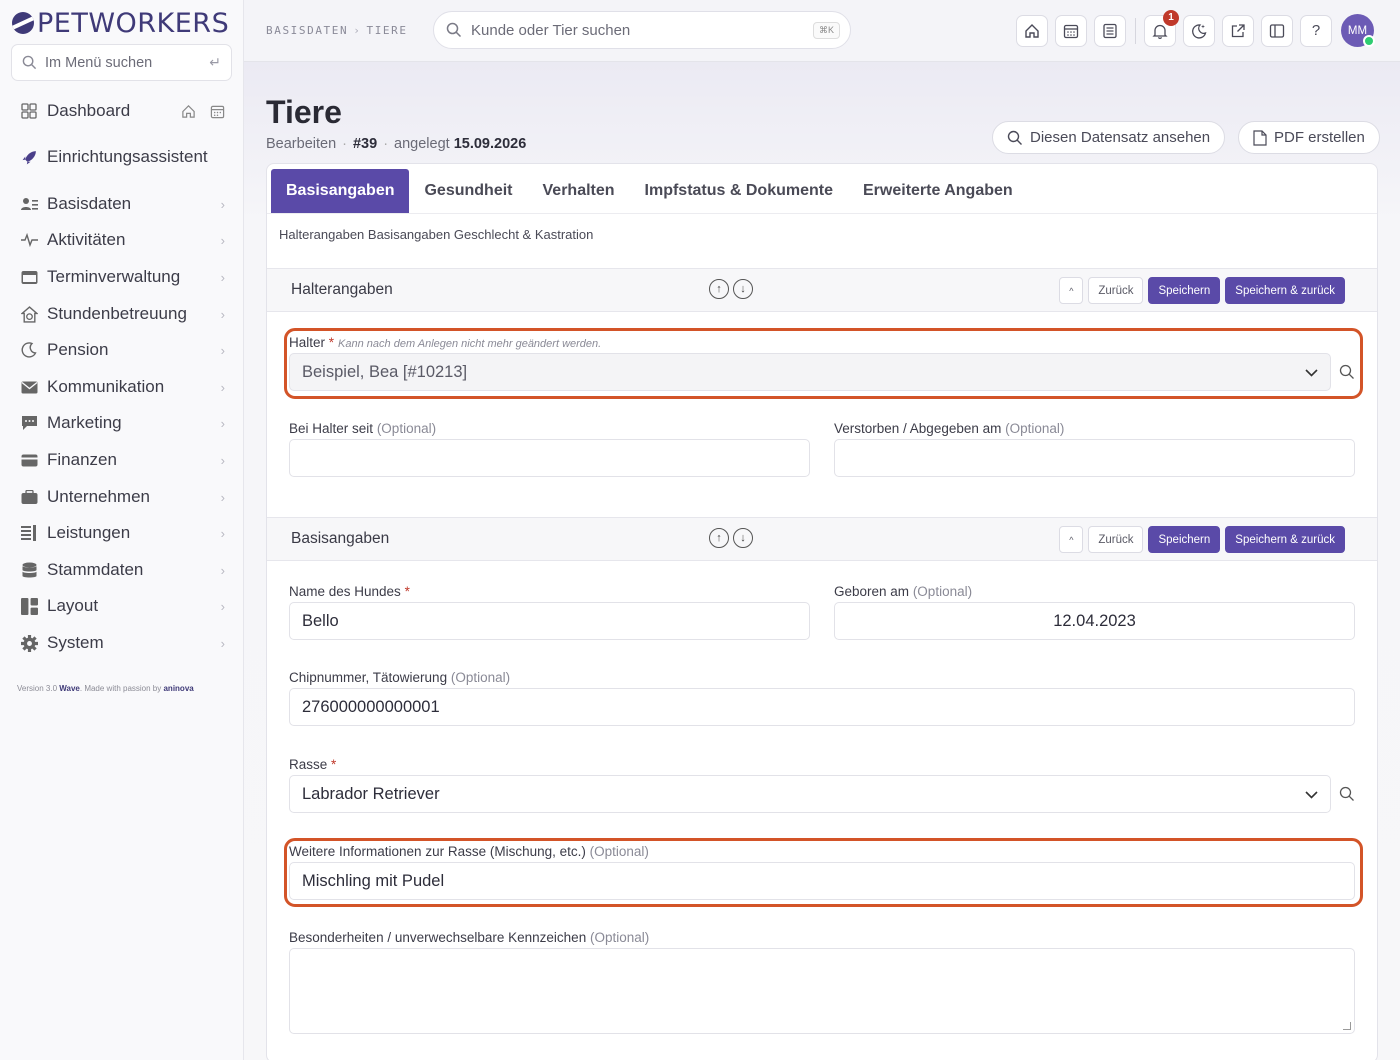 Image resolution: width=1400 pixels, height=1060 pixels. What do you see at coordinates (23, 23) in the screenshot?
I see `logo-icon` at bounding box center [23, 23].